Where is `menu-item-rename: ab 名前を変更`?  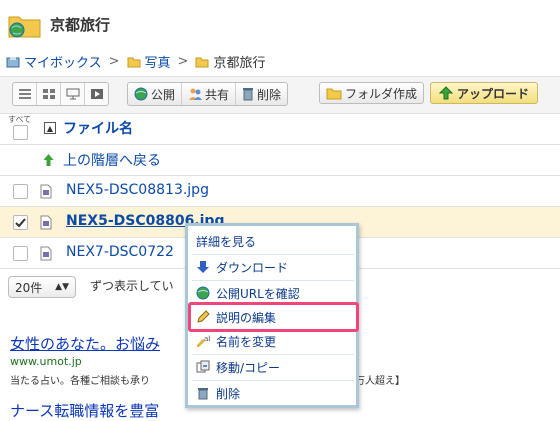 menu-item-rename: ab 名前を変更 is located at coordinates (273, 341).